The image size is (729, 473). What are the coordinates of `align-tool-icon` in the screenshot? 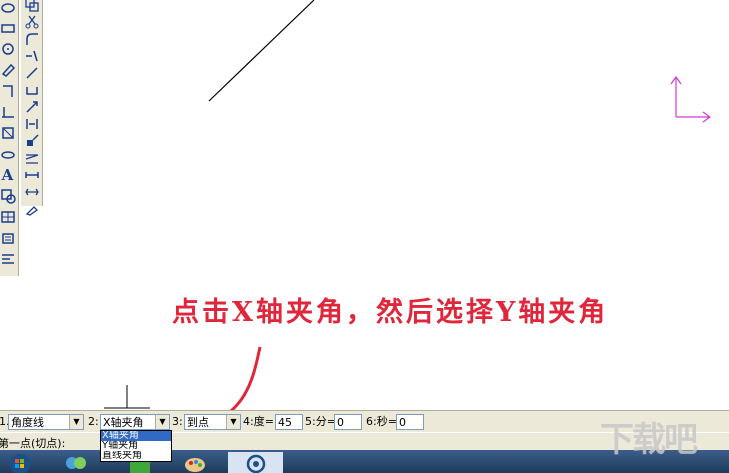 It's located at (8, 259).